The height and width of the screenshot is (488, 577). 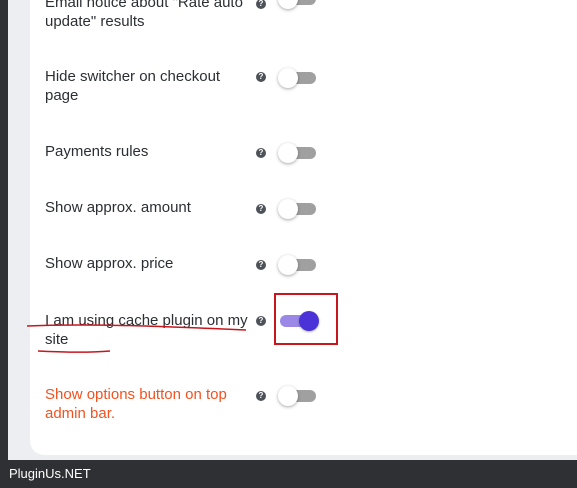 What do you see at coordinates (136, 338) in the screenshot?
I see `annotation-underlines` at bounding box center [136, 338].